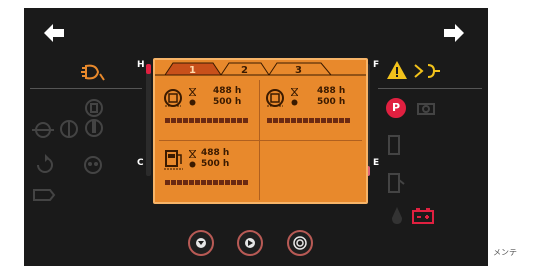 The height and width of the screenshot is (266, 534). I want to click on arrow-left-icon, so click(54, 33).